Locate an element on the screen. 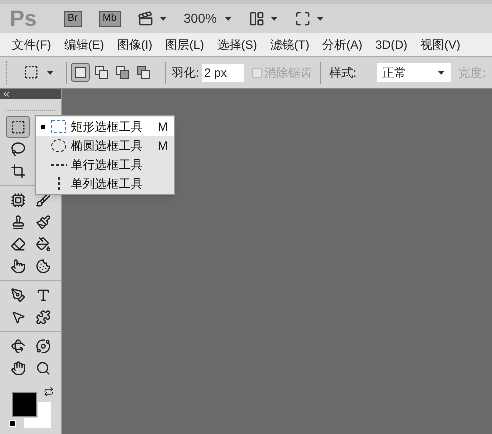  menu-item: 文件(F) is located at coordinates (32, 45).